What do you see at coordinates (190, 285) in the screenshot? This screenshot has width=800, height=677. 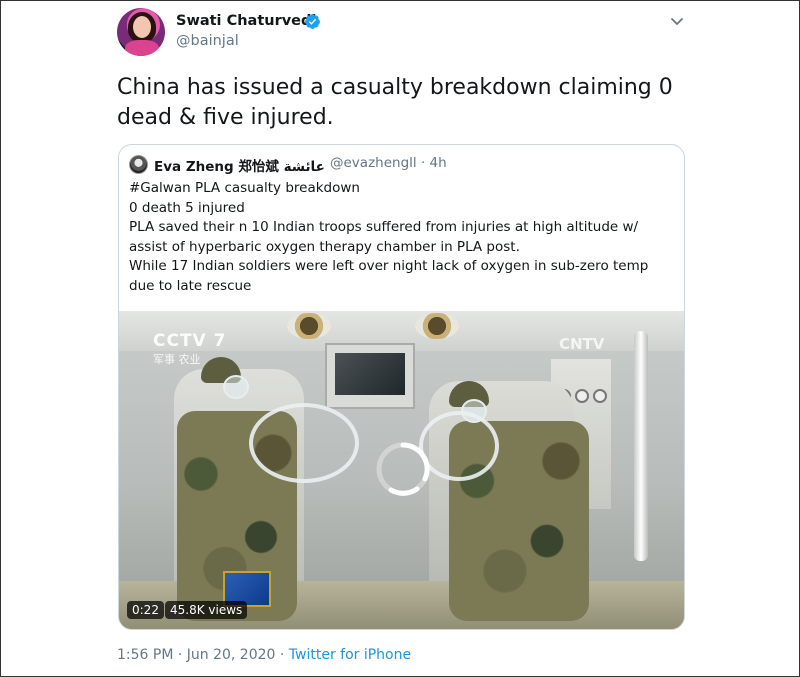 I see `quoted-line: due to late rescue` at bounding box center [190, 285].